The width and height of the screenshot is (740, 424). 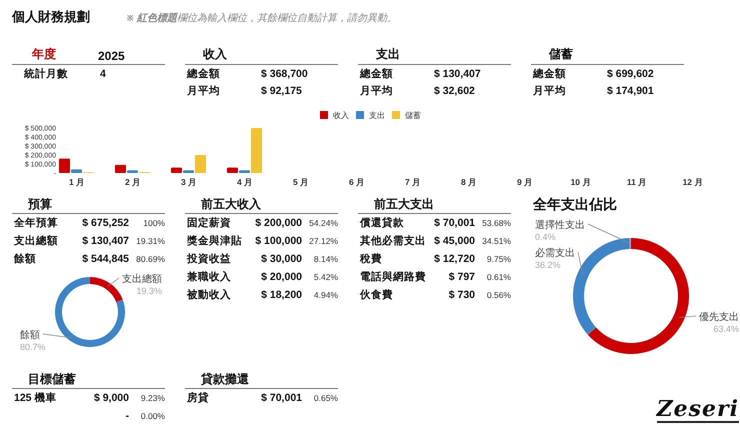 I want to click on row-share: 8.14%, so click(x=325, y=259).